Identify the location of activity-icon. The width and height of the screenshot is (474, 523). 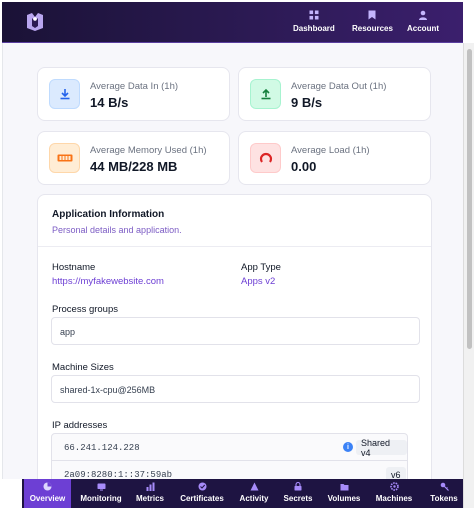
(254, 486).